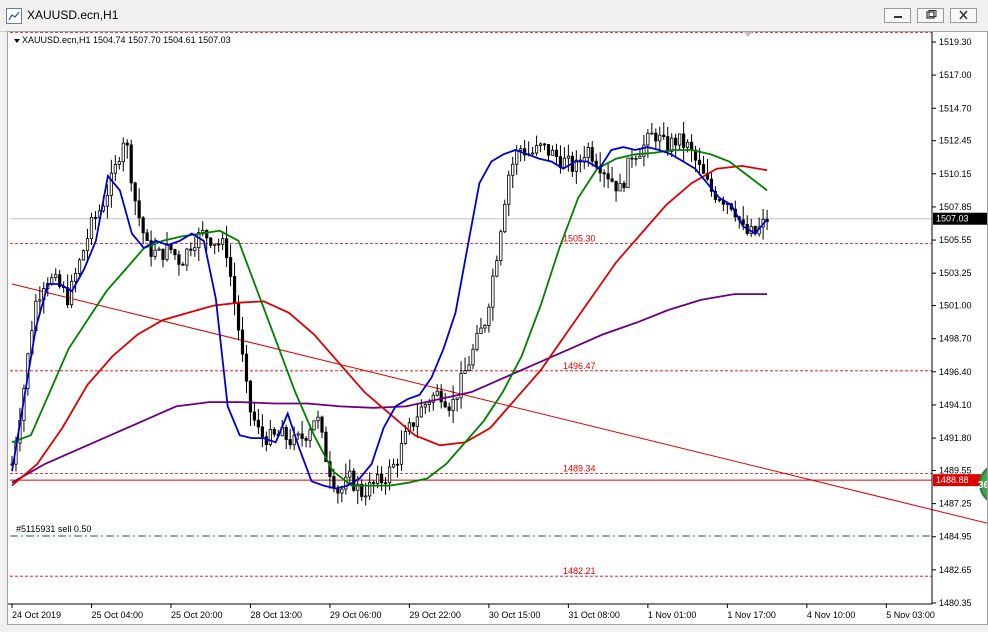  What do you see at coordinates (515, 615) in the screenshot?
I see `time-tick-label: 30 Oct 15:00` at bounding box center [515, 615].